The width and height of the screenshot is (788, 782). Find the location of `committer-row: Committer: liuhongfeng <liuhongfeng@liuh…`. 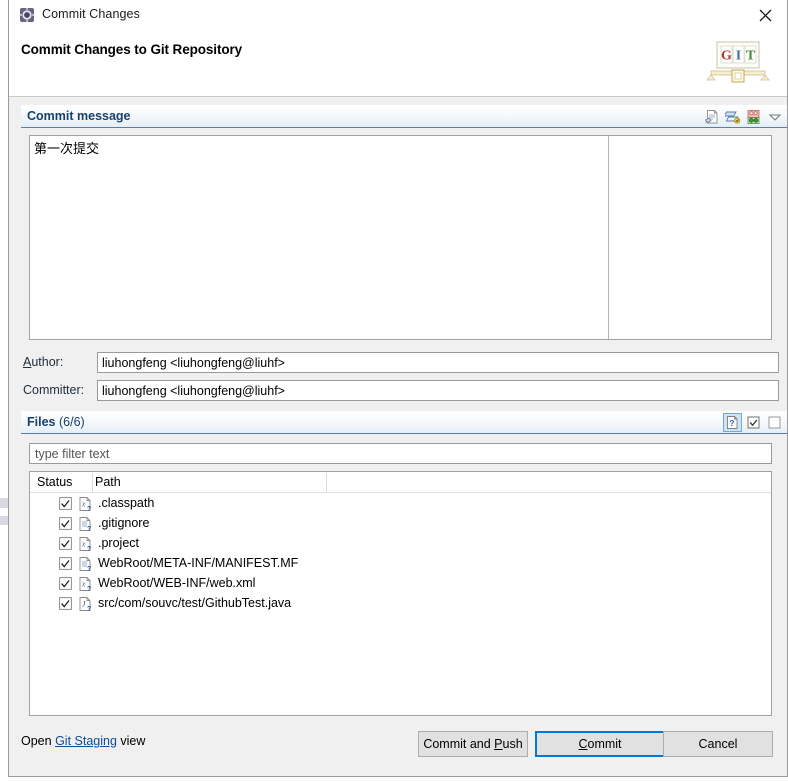

committer-row: Committer: liuhongfeng <liuhongfeng@liuh… is located at coordinates (401, 390).